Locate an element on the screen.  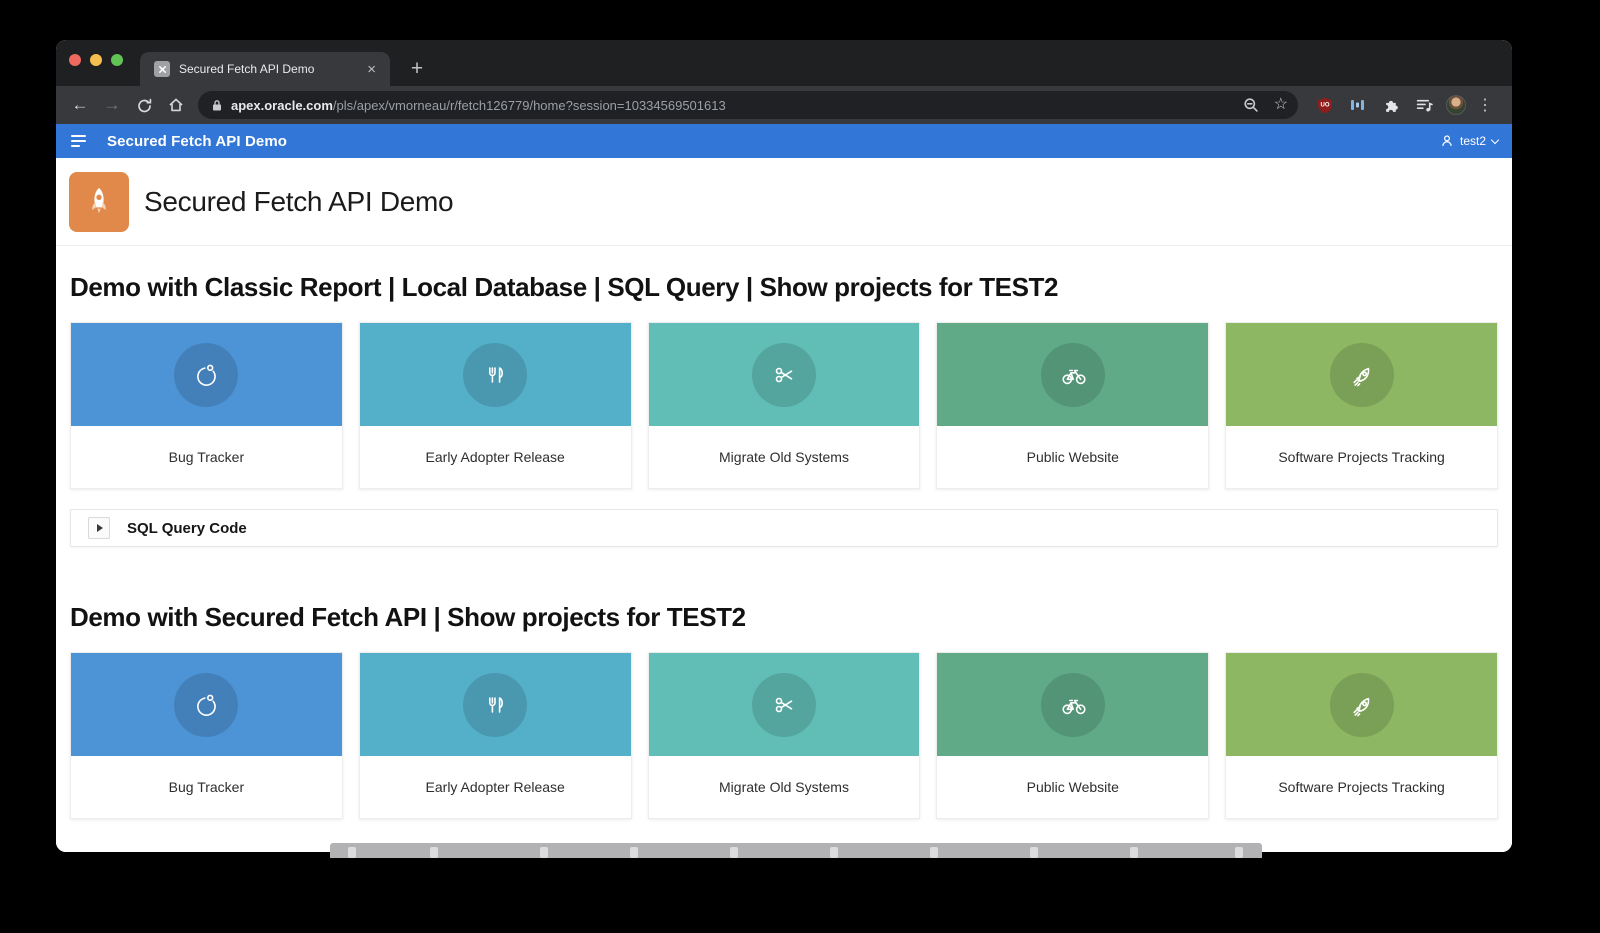
zoom-window-button is located at coordinates (117, 60).